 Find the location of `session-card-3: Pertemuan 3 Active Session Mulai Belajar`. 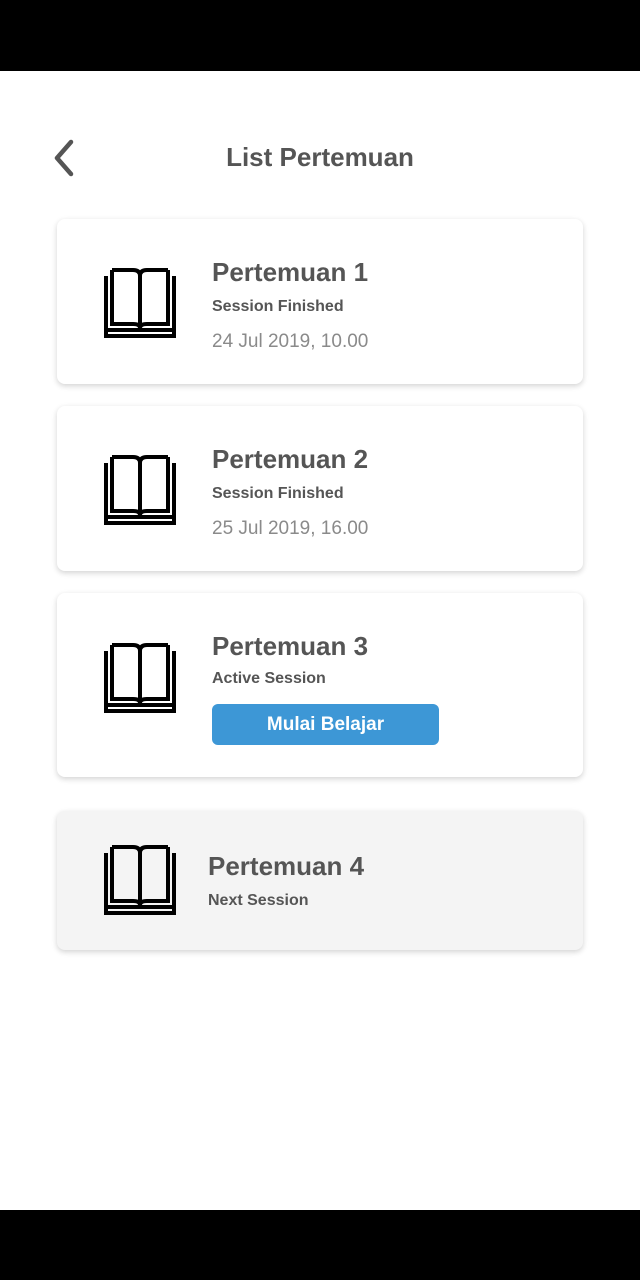

session-card-3: Pertemuan 3 Active Session Mulai Belajar is located at coordinates (320, 685).